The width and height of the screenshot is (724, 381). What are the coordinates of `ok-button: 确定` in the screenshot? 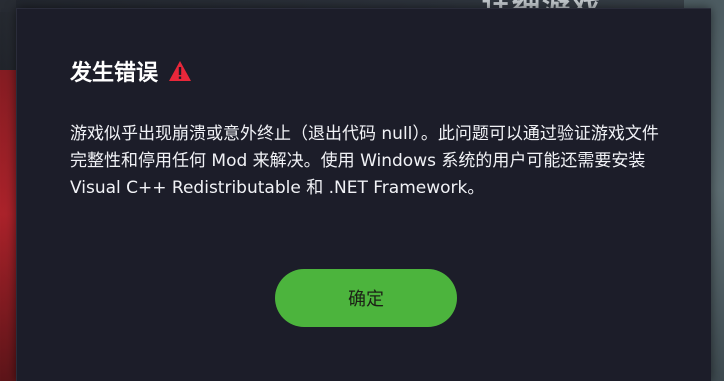 It's located at (366, 298).